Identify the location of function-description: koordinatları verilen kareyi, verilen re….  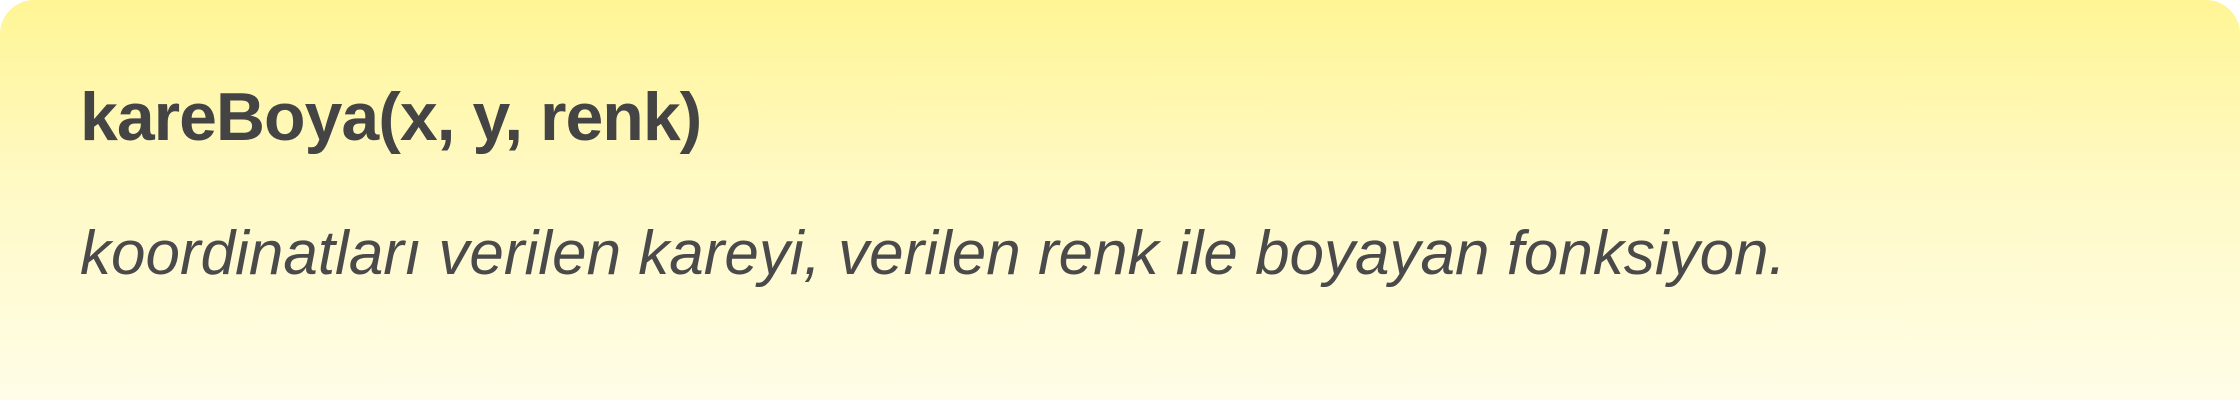
(933, 253).